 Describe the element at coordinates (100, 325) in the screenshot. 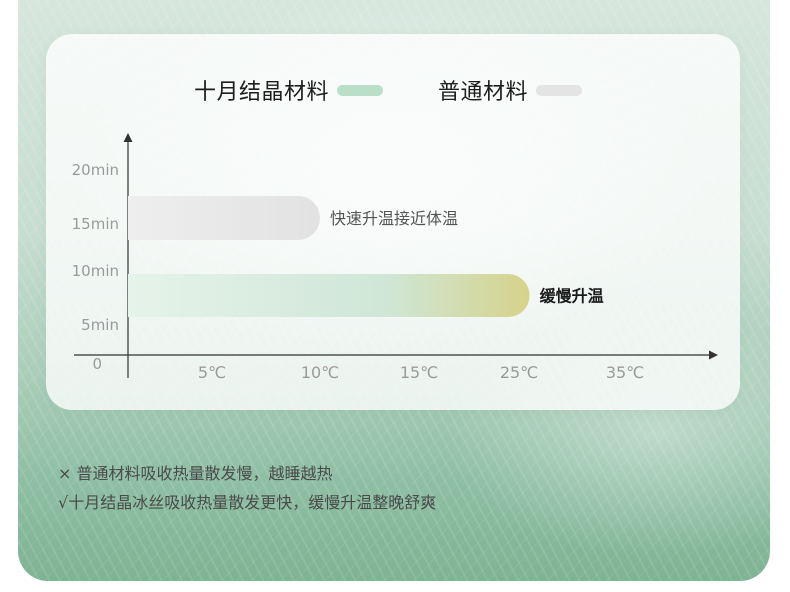

I see `y-tick-label: 5min` at that location.